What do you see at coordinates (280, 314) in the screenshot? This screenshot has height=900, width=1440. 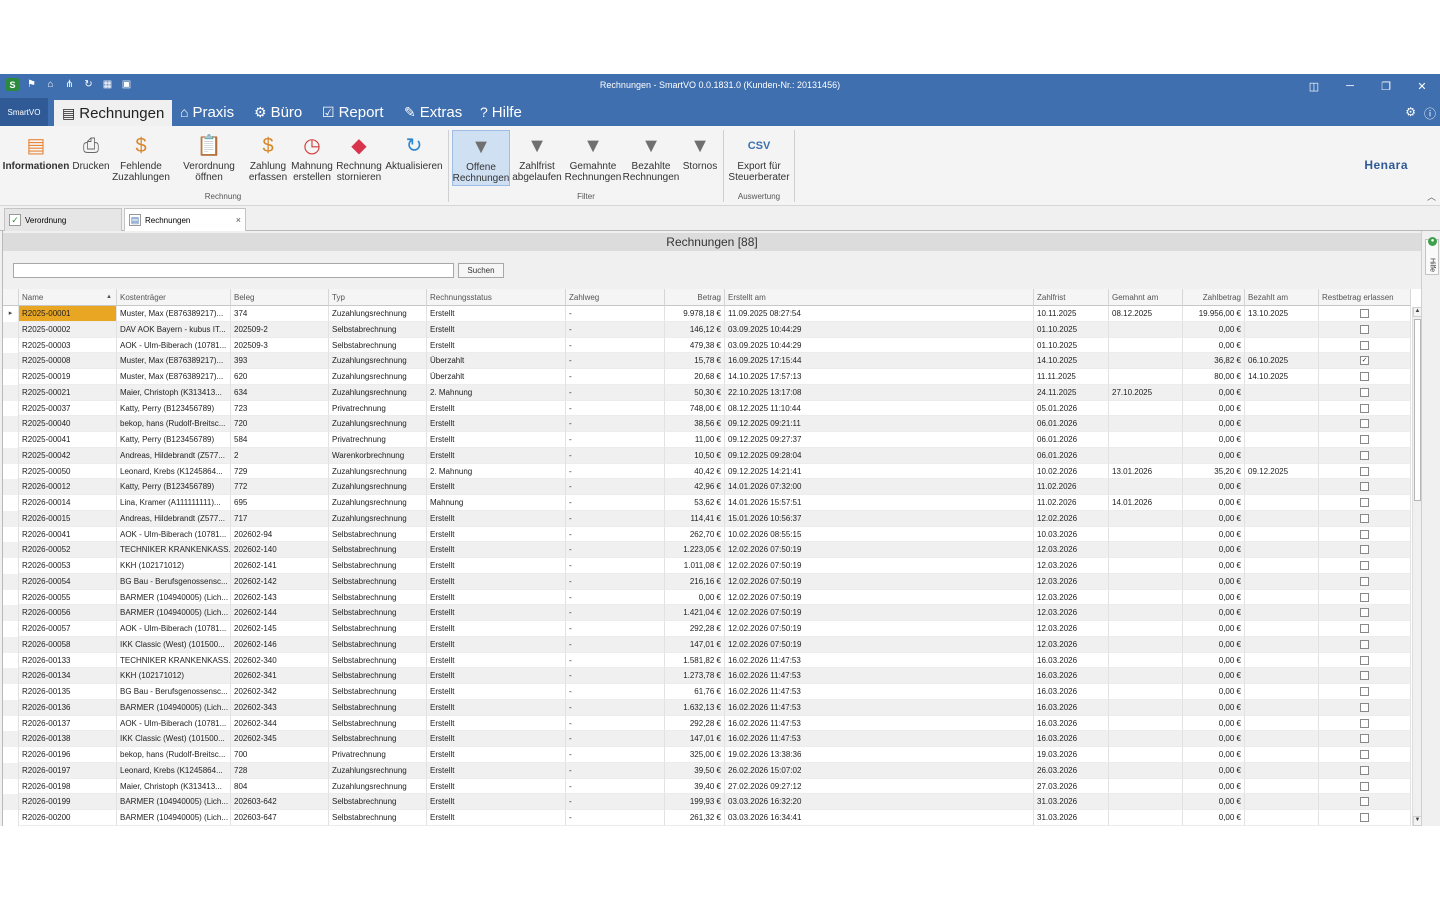 I see `cell-beleg: 374` at bounding box center [280, 314].